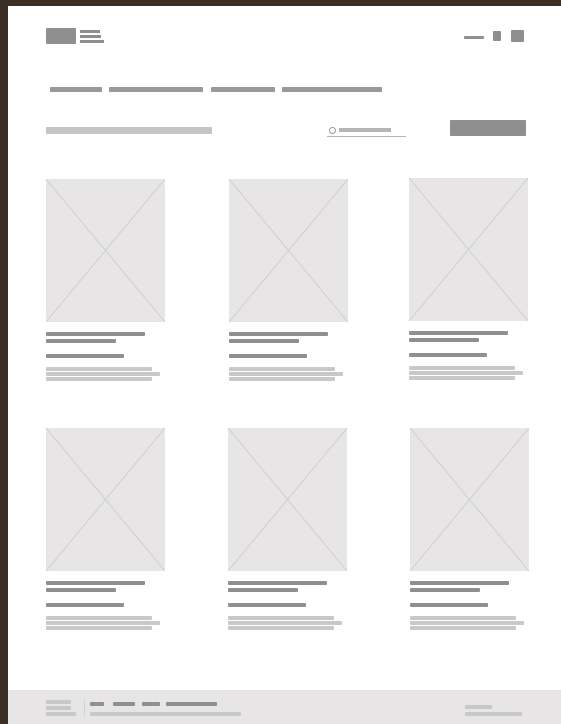 This screenshot has width=561, height=724. Describe the element at coordinates (366, 136) in the screenshot. I see `search-underline` at that location.